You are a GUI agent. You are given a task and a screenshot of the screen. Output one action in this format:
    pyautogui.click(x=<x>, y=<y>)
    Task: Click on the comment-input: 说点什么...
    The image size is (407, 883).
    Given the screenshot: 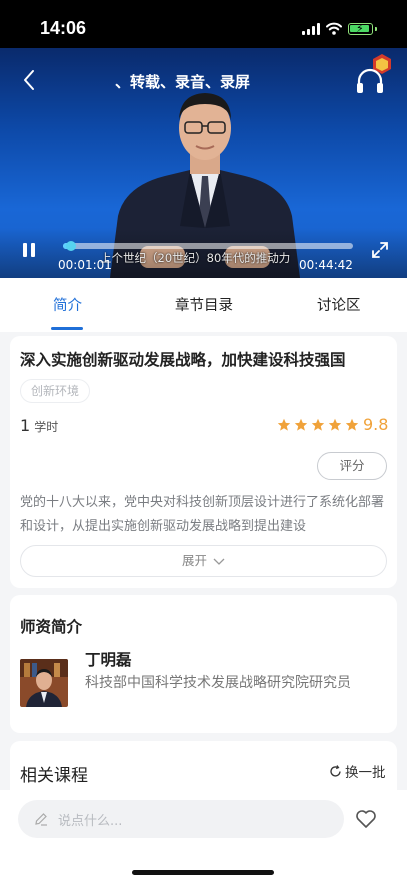 What is the action you would take?
    pyautogui.click(x=181, y=819)
    